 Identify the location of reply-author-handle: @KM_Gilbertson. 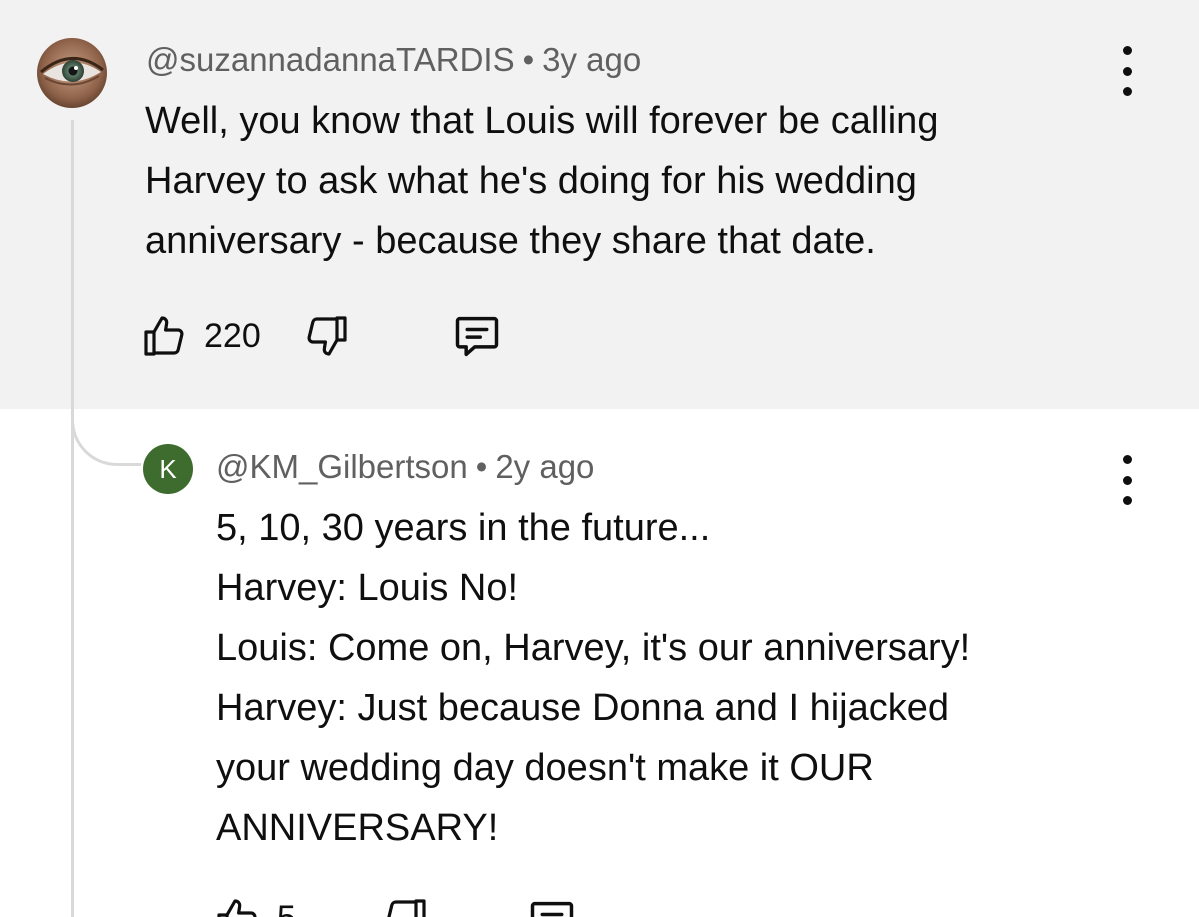
(342, 466).